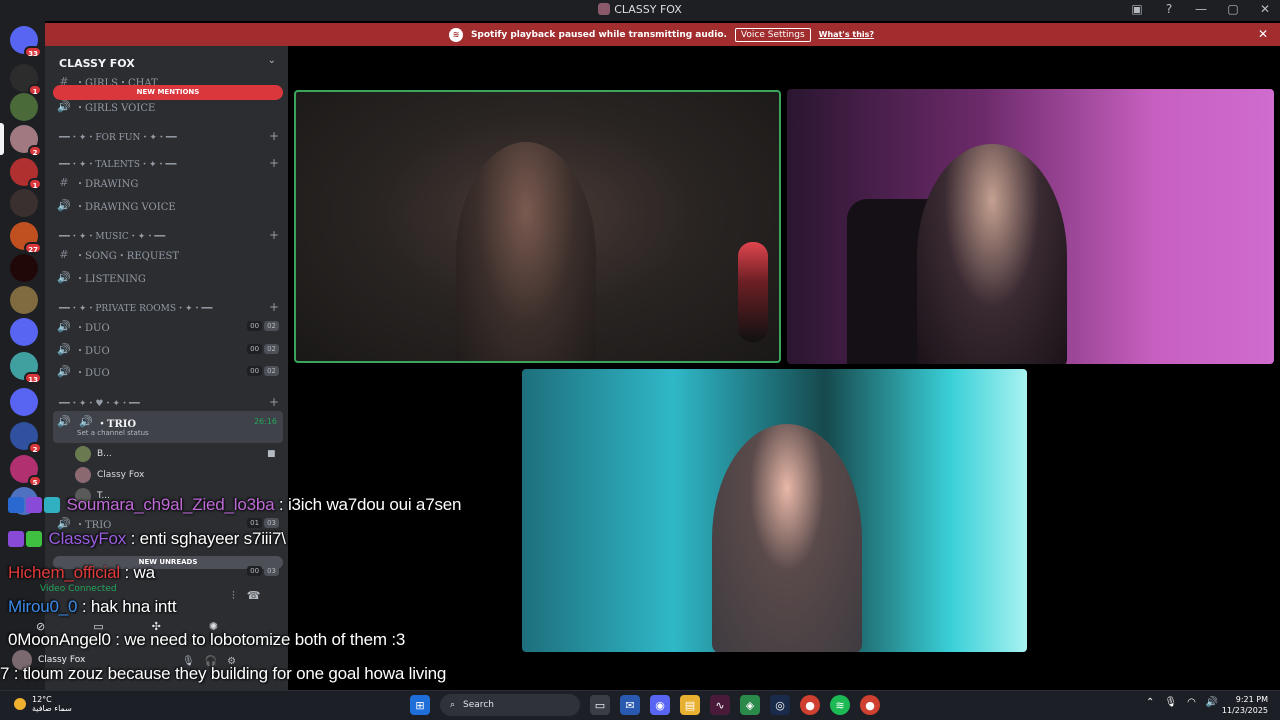 The width and height of the screenshot is (1280, 720). Describe the element at coordinates (109, 475) in the screenshot. I see `voice-user: Classy Fox` at that location.